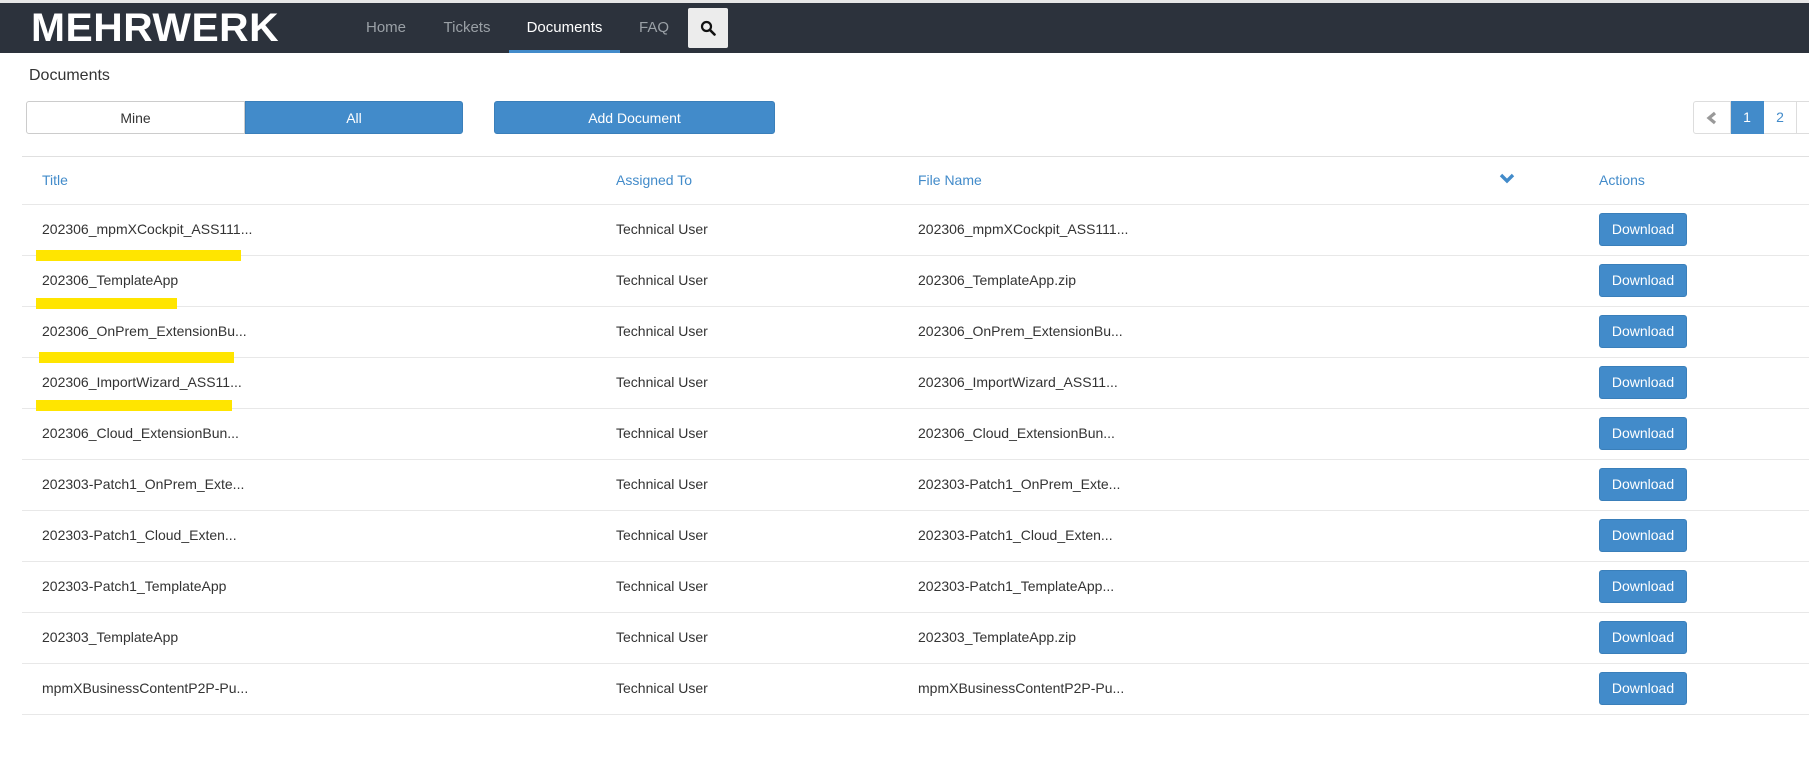  Describe the element at coordinates (997, 280) in the screenshot. I see `cell-file-name: 202306_TemplateApp.zip` at that location.